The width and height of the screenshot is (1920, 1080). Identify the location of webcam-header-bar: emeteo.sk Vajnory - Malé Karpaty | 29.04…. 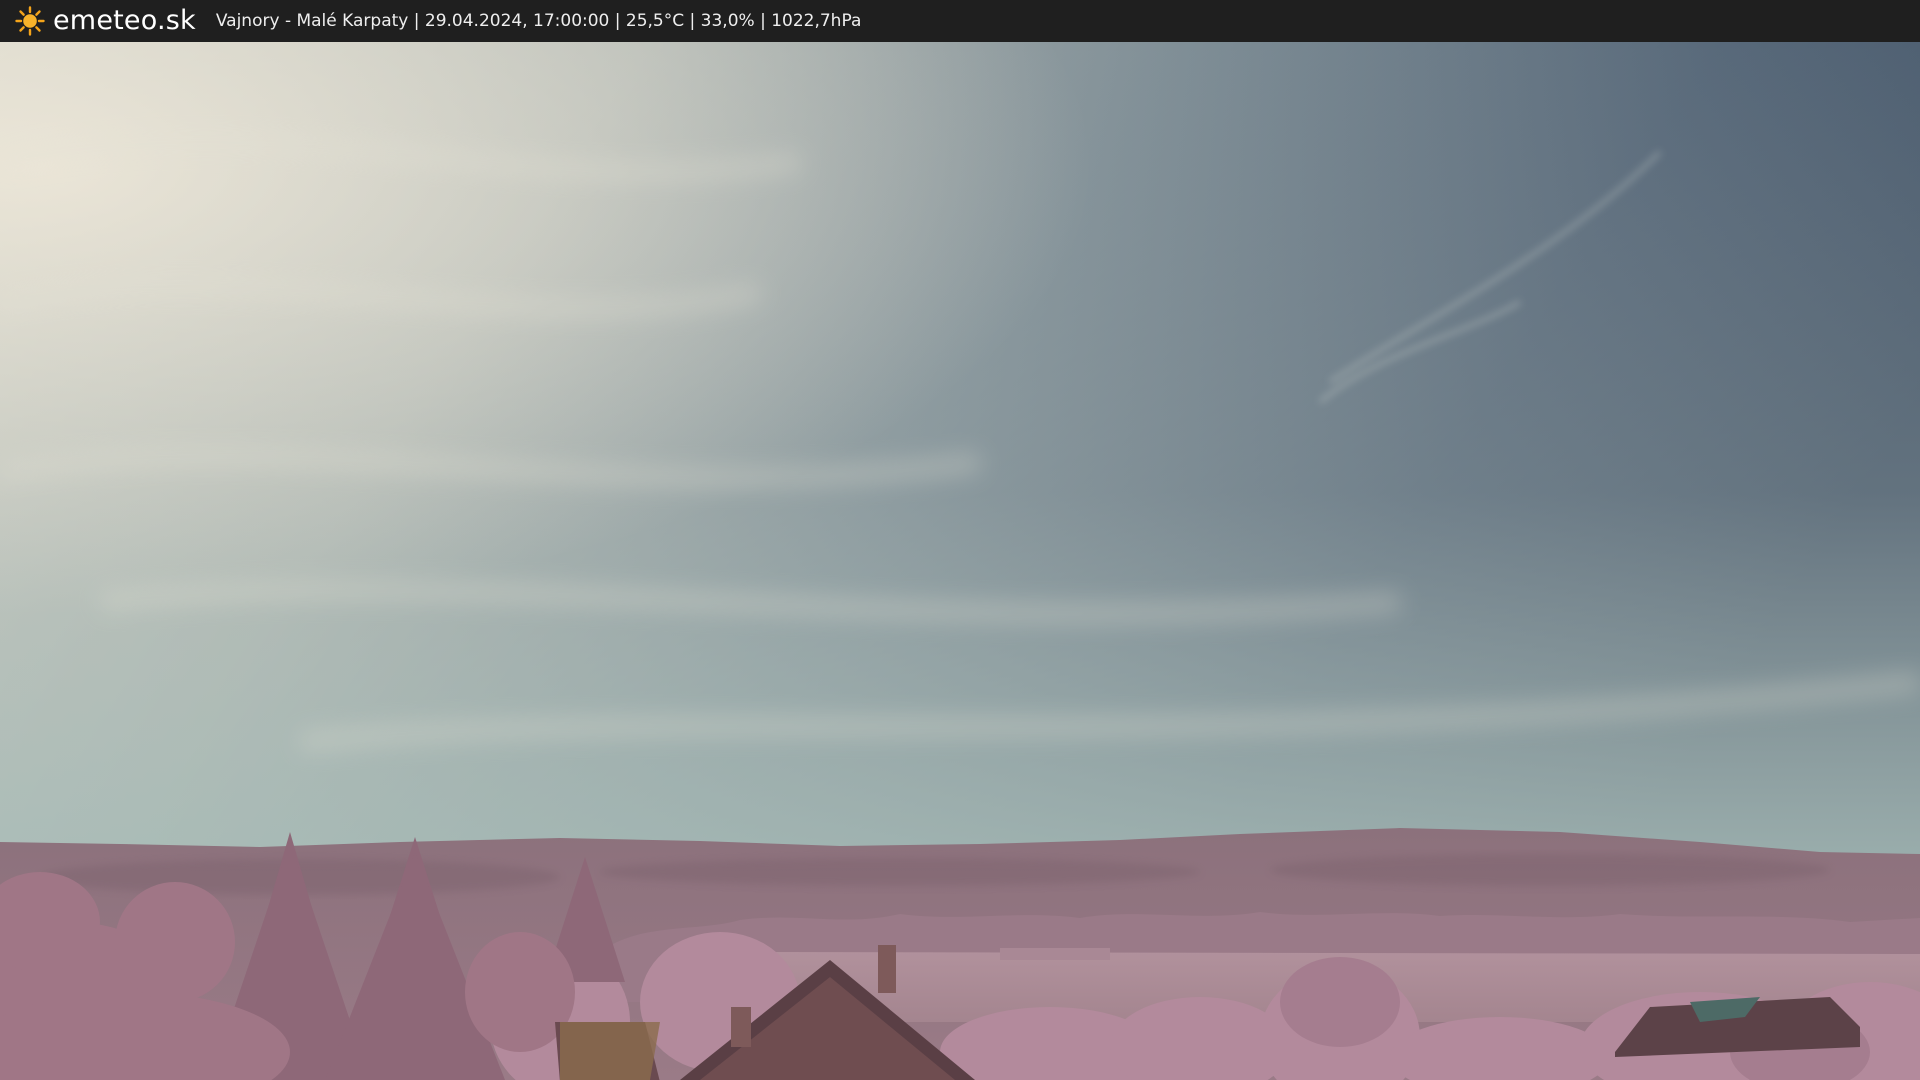
(960, 21).